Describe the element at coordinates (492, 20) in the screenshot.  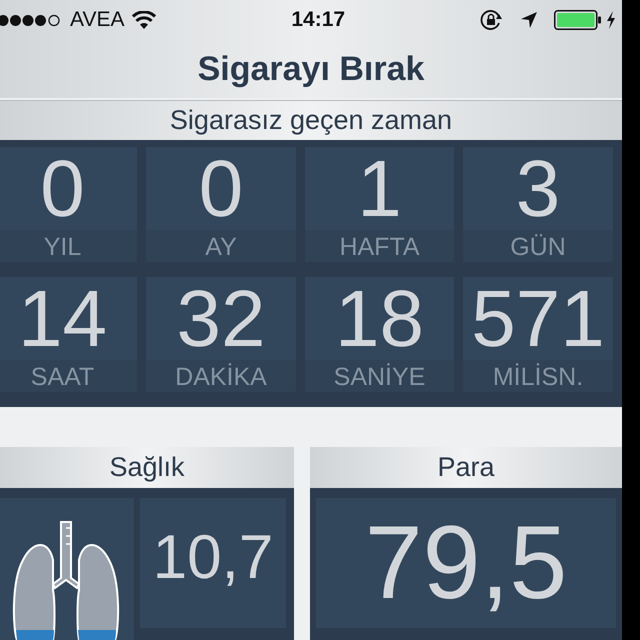
I see `rotation-lock-icon` at that location.